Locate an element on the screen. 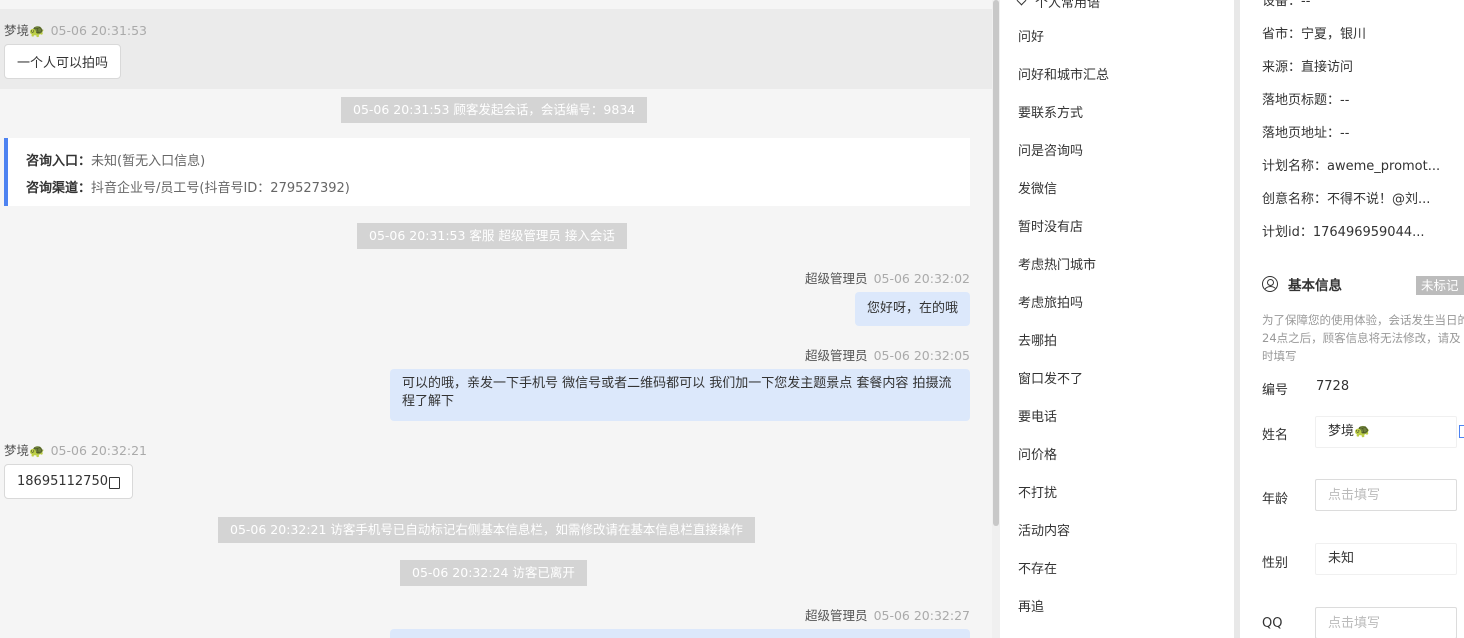  message-time: 05-06 20:32:02 is located at coordinates (921, 278).